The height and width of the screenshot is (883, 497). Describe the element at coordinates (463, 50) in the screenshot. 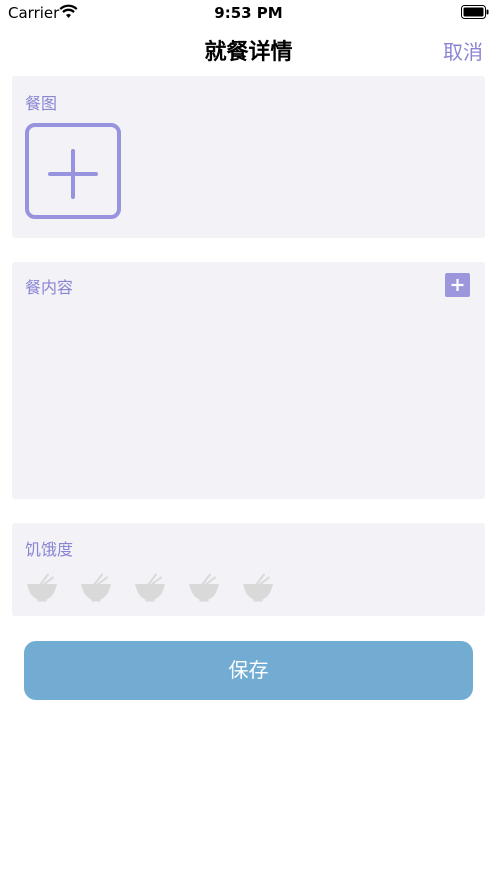

I see `cancel-button: 取消` at that location.